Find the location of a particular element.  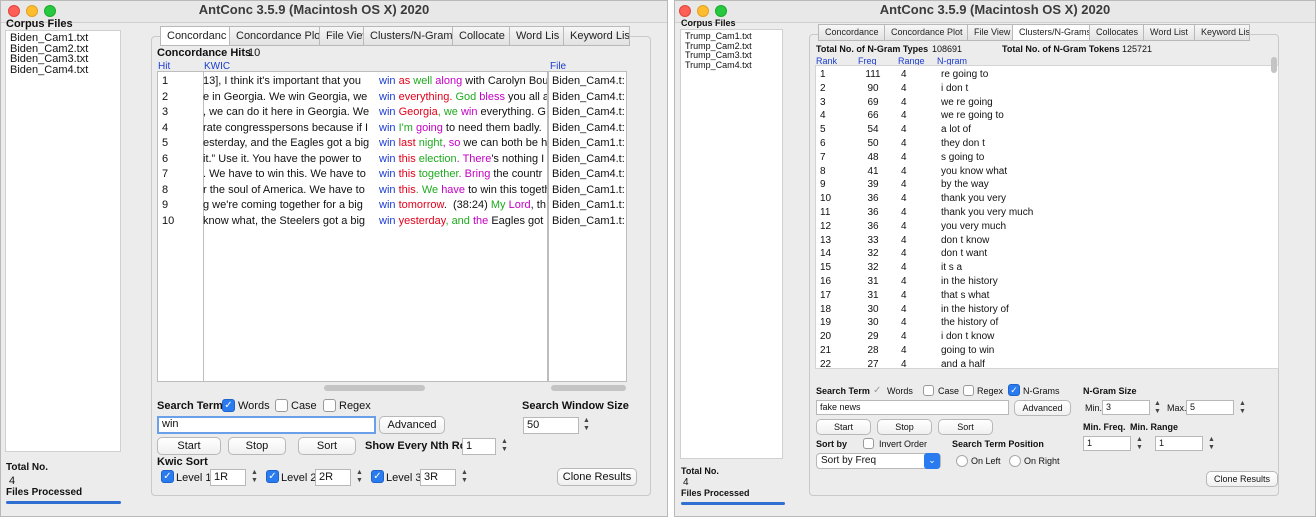

min-range-stepper: ▲ ▼ is located at coordinates (1211, 444).